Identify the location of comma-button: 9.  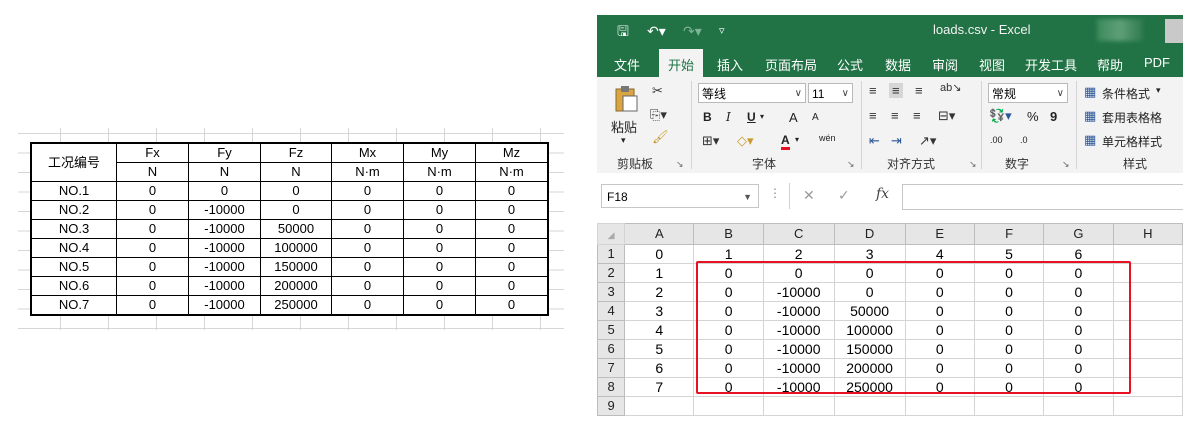
(1053, 116).